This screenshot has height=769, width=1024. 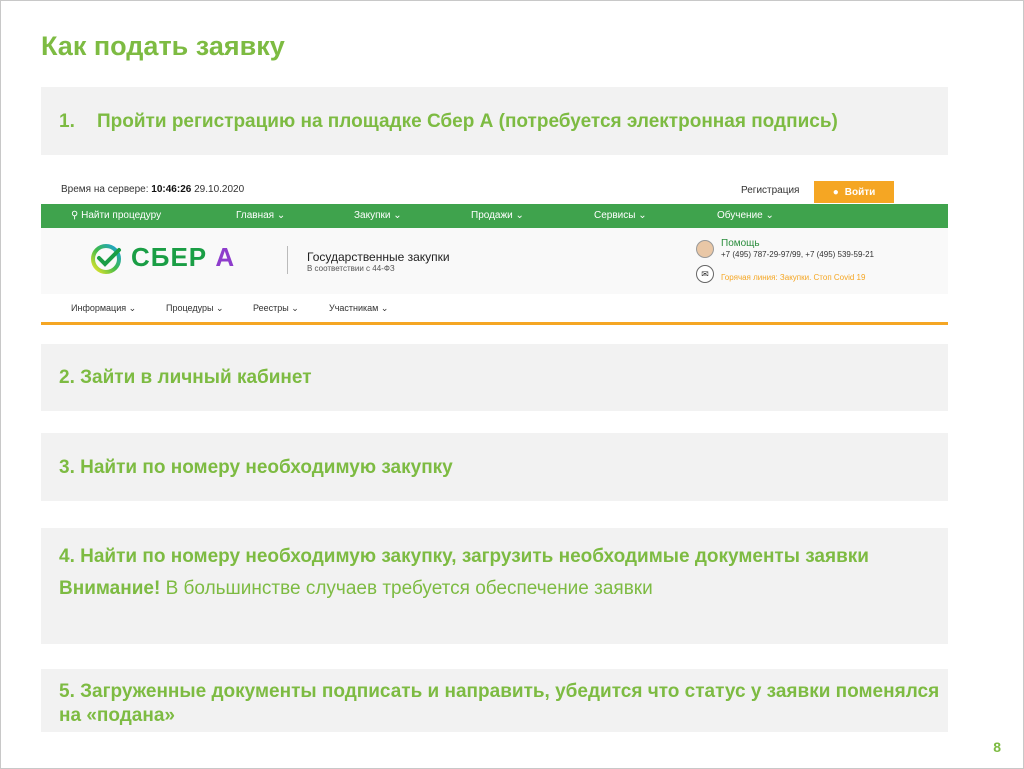 I want to click on section-title: Государственные закупки, so click(x=378, y=257).